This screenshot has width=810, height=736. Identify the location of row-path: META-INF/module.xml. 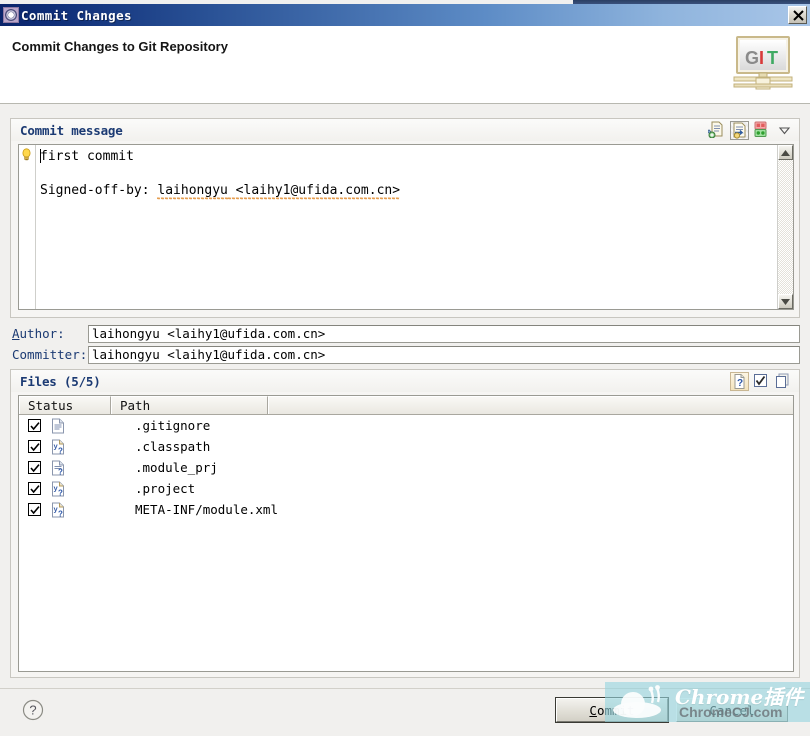
(206, 509).